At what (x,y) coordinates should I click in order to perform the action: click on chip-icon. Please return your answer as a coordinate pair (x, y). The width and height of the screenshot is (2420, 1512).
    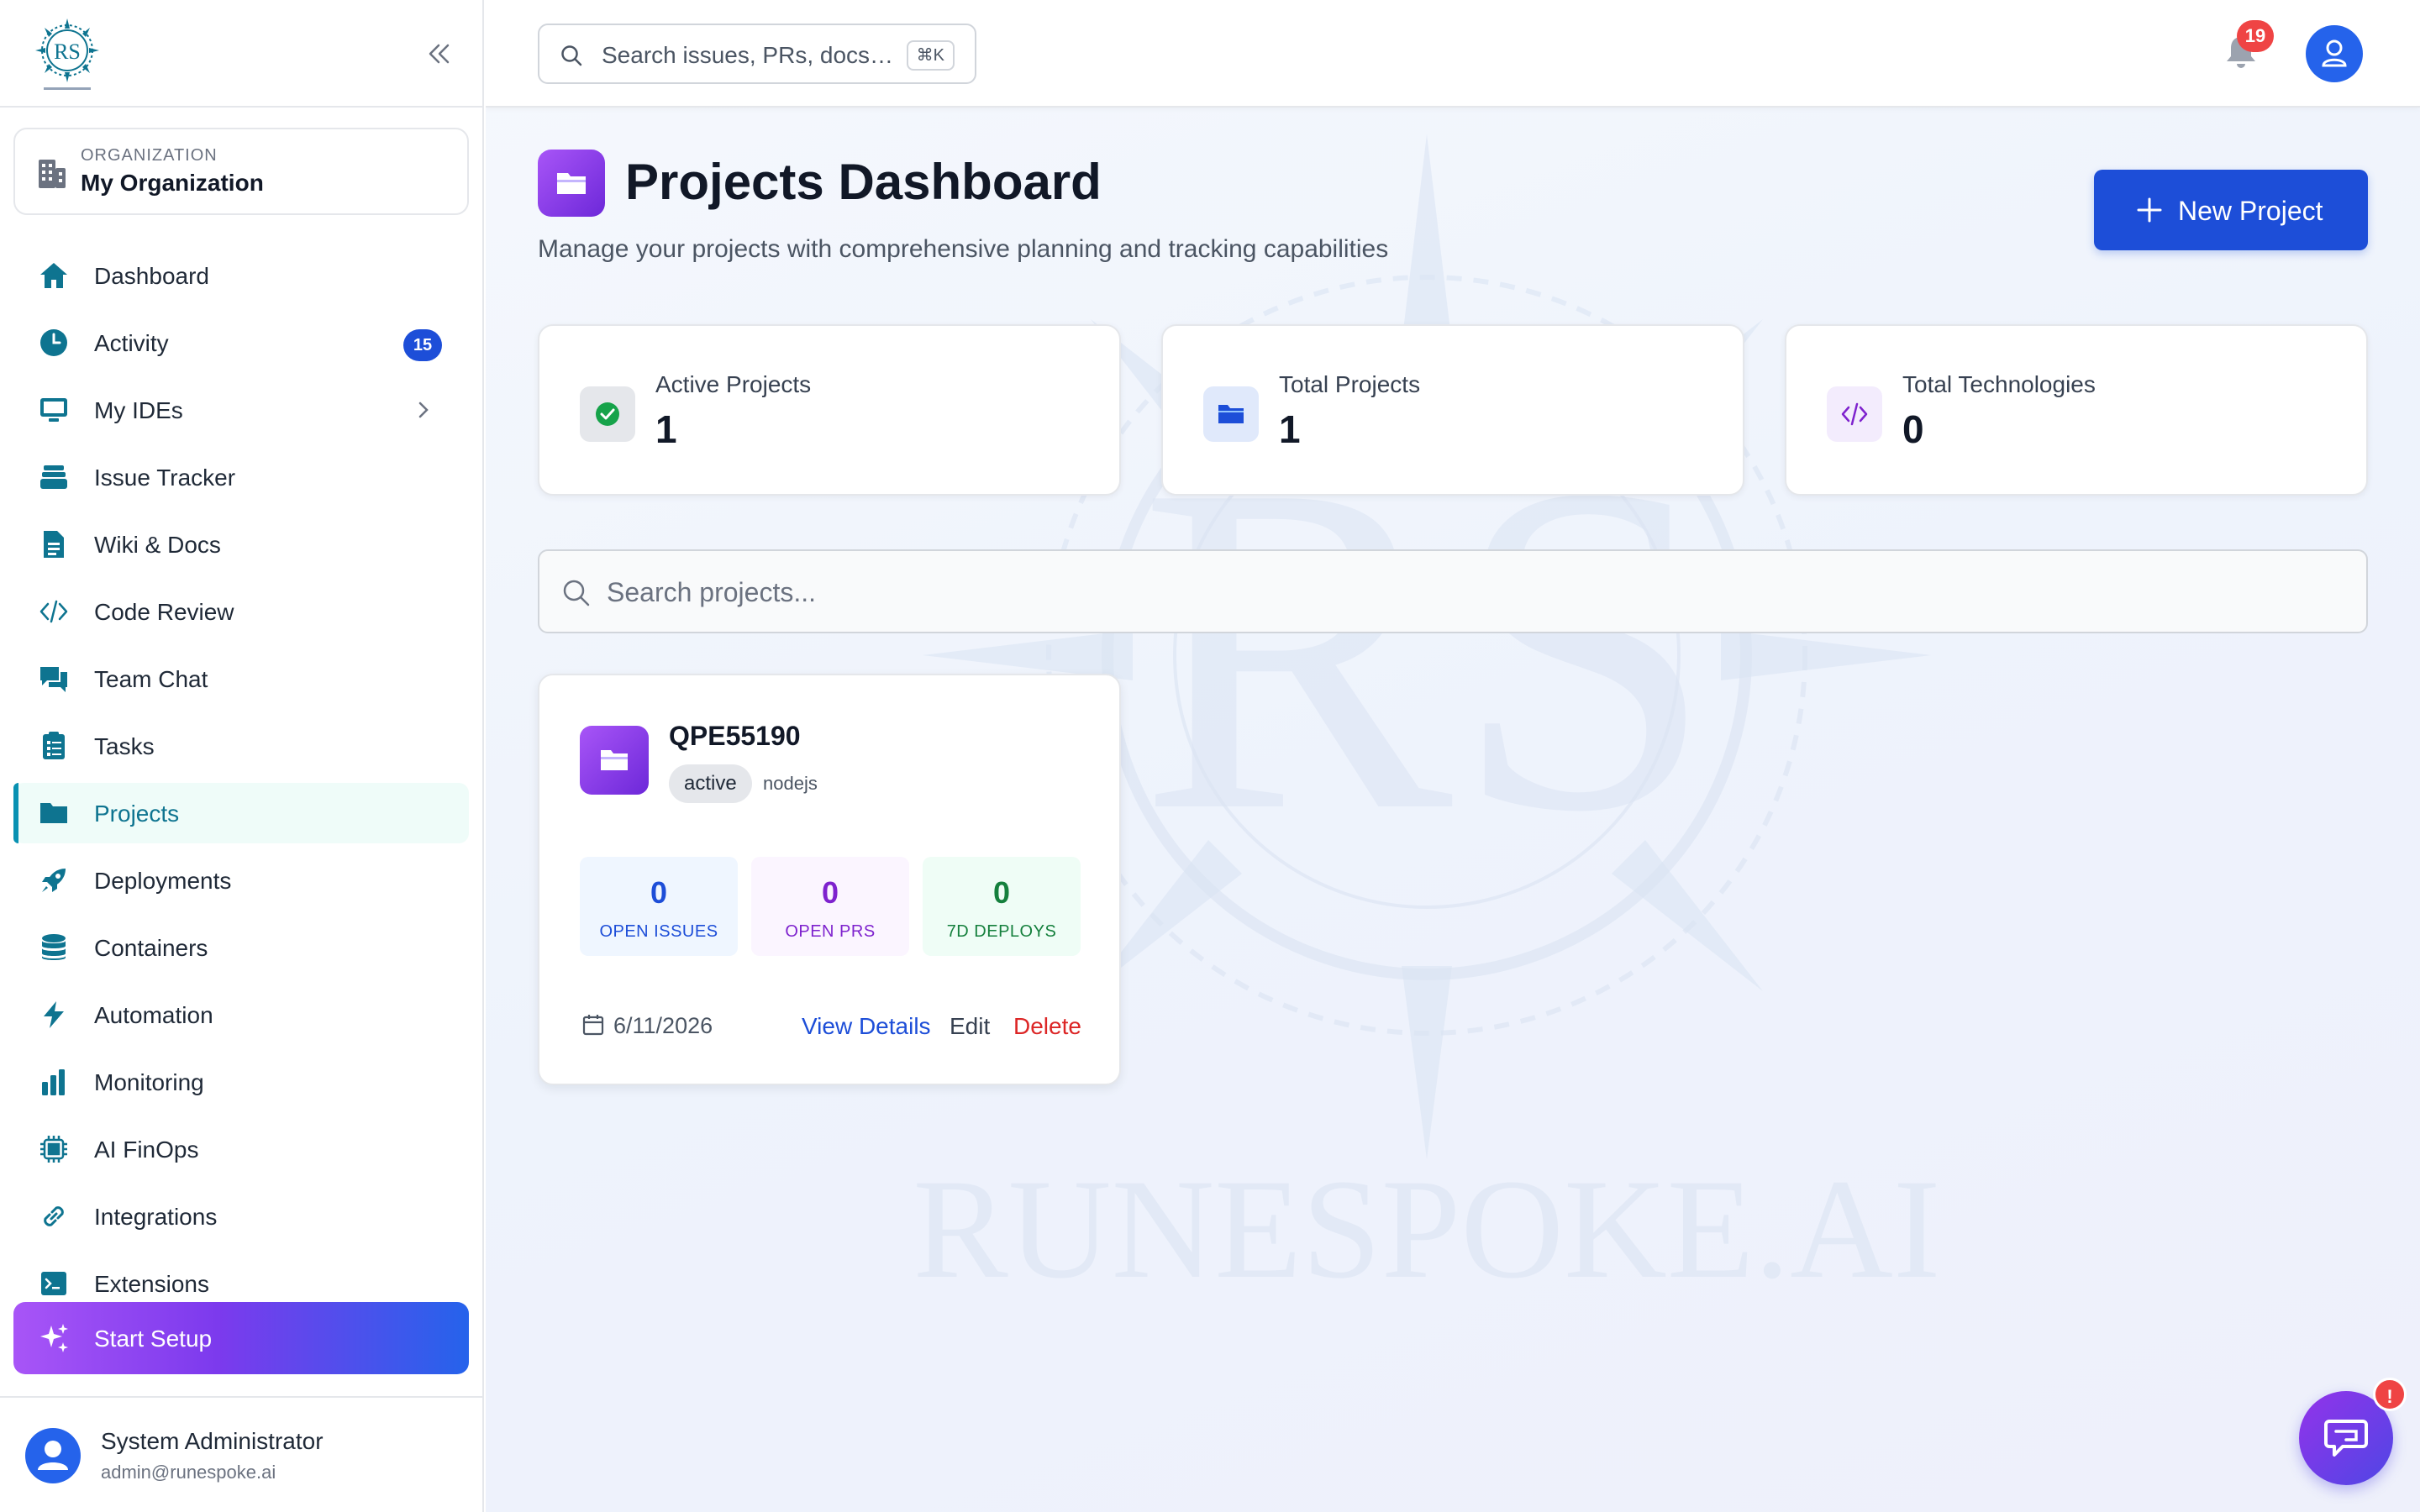
    Looking at the image, I should click on (54, 1149).